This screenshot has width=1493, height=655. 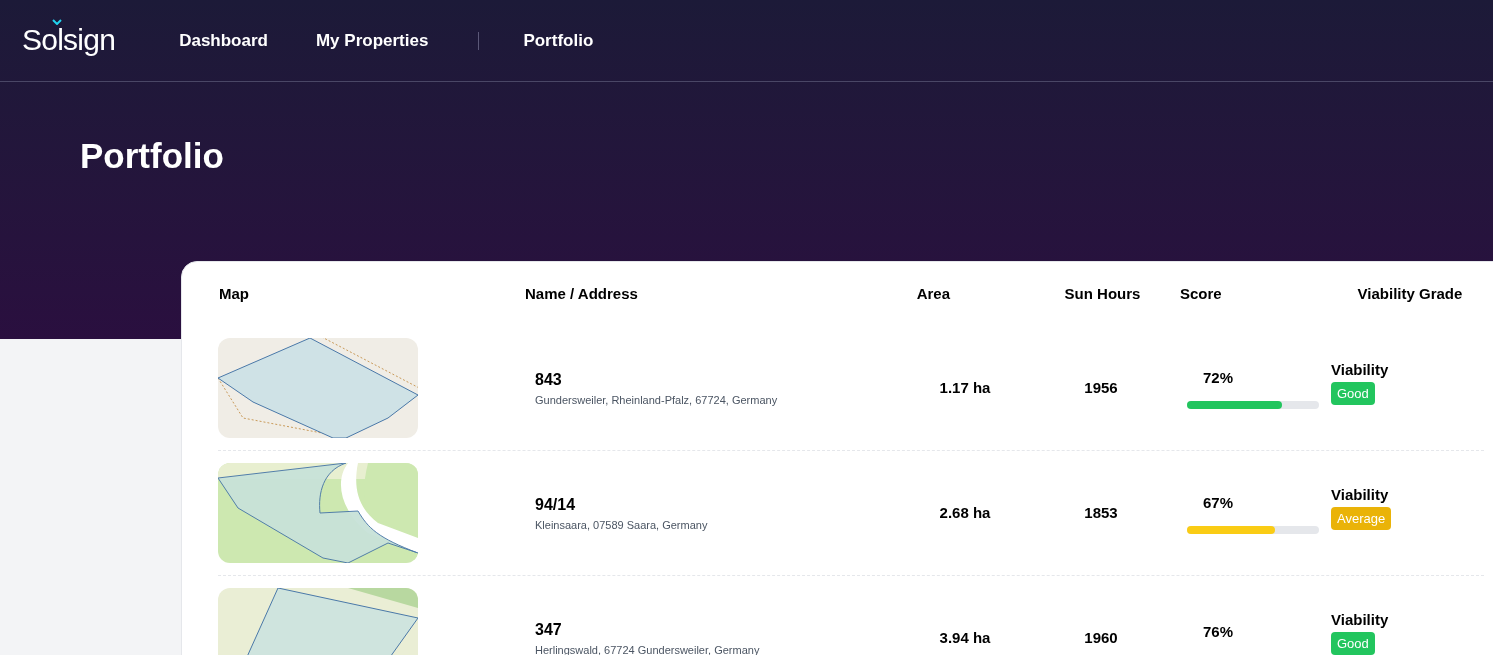 I want to click on nav-link: Dashboard, so click(x=223, y=40).